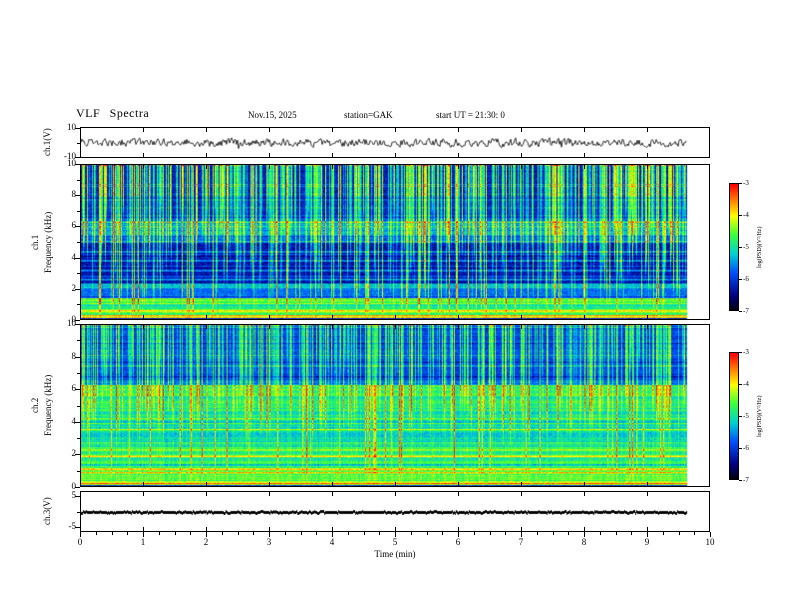 This screenshot has height=612, width=792. What do you see at coordinates (746, 311) in the screenshot?
I see `tick-label: -7` at bounding box center [746, 311].